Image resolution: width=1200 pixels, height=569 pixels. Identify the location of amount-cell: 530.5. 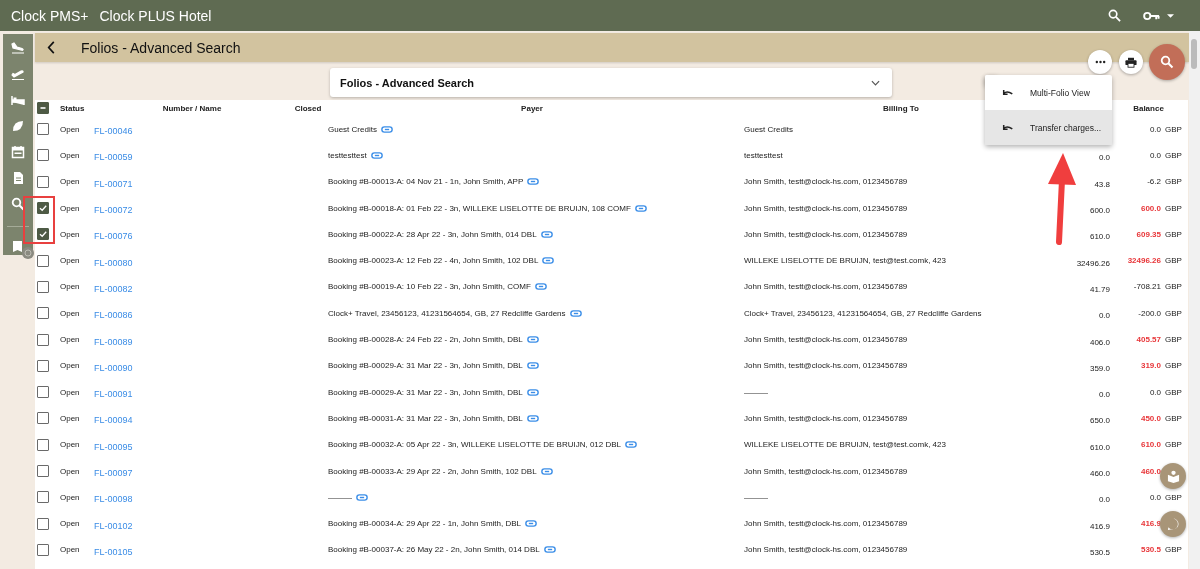
(1099, 552).